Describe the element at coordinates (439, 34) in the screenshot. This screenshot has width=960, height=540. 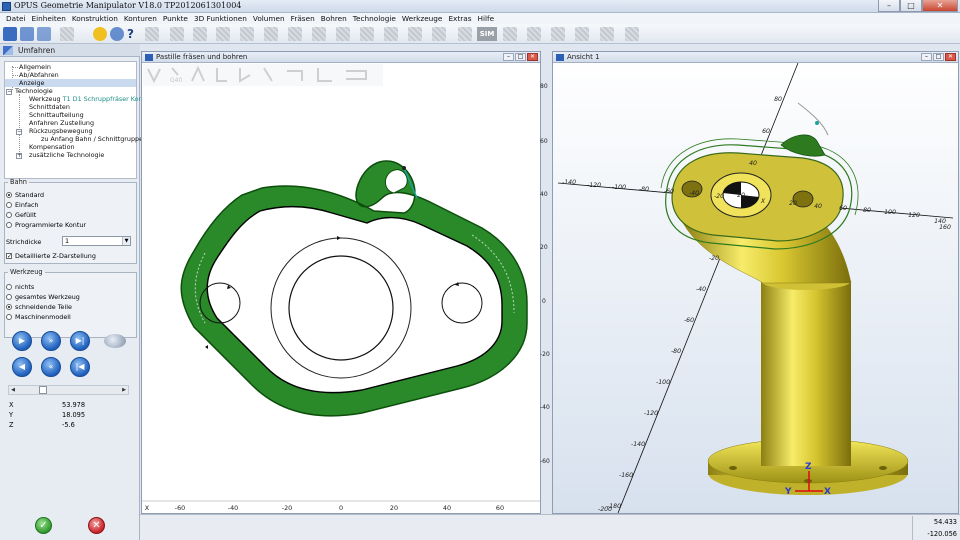
I see `tool-icon` at that location.